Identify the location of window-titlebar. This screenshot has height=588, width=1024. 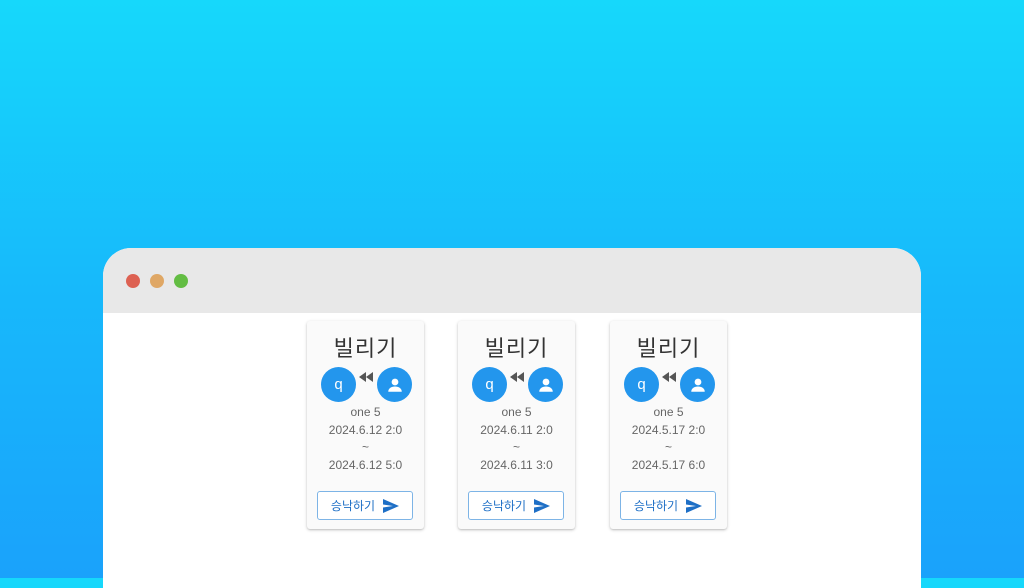
(512, 280).